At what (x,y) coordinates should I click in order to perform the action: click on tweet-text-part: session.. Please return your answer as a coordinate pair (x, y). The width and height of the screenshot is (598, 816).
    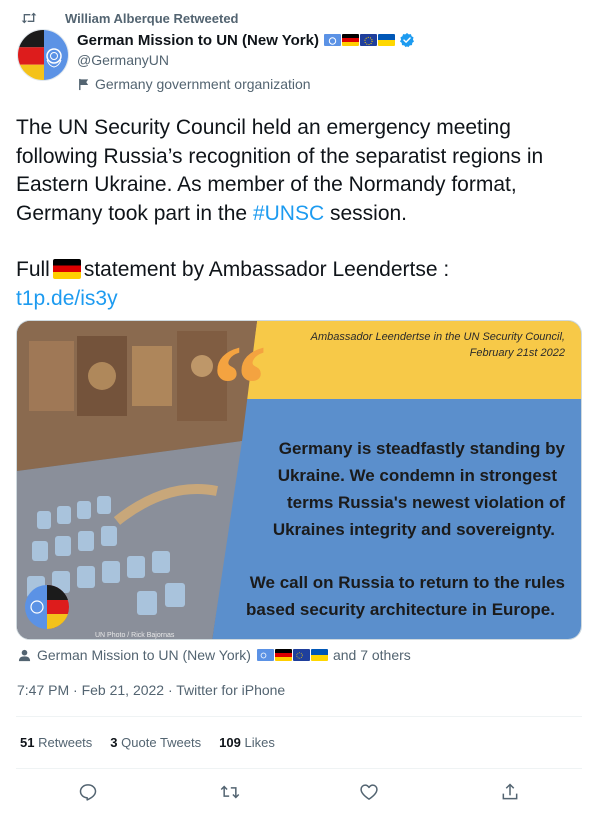
    Looking at the image, I should click on (366, 213).